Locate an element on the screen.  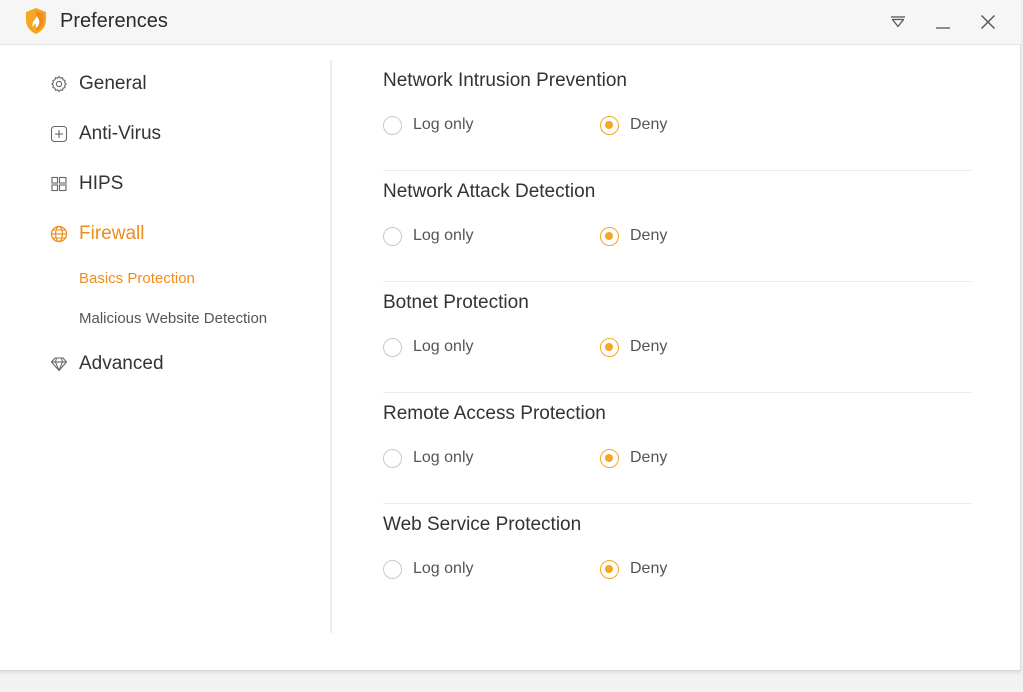
sidebar-subitem-basics-protection: Basics Protection is located at coordinates (137, 279).